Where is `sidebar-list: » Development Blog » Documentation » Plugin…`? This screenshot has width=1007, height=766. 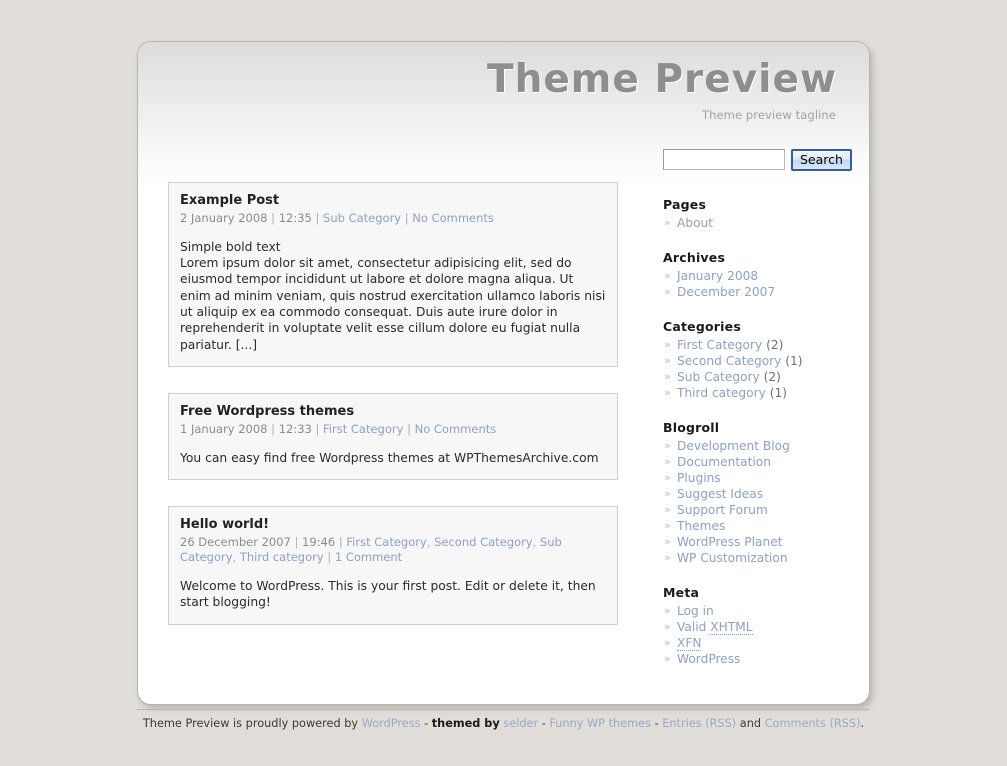
sidebar-list: » Development Blog » Documentation » Plugin… is located at coordinates (763, 502).